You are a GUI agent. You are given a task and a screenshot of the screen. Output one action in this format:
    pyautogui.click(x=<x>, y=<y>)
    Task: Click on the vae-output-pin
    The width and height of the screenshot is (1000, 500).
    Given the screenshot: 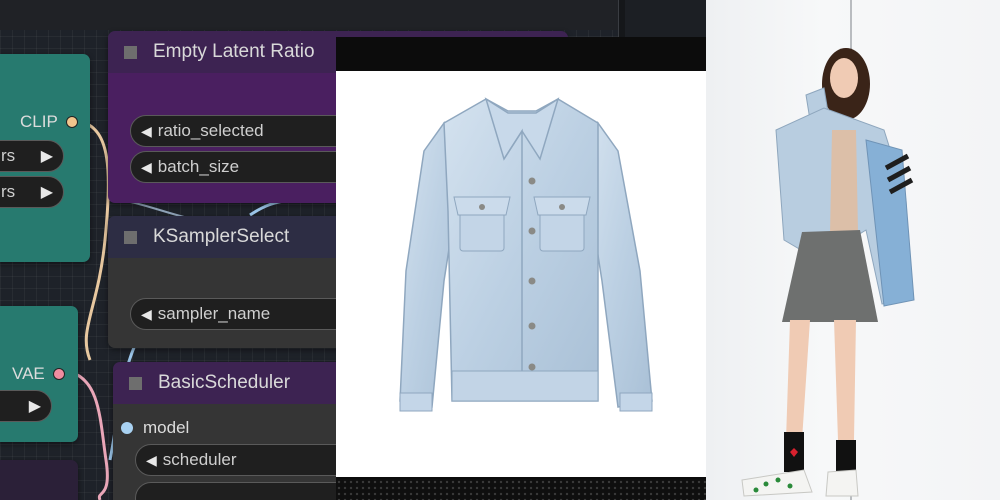 What is the action you would take?
    pyautogui.click(x=58, y=374)
    